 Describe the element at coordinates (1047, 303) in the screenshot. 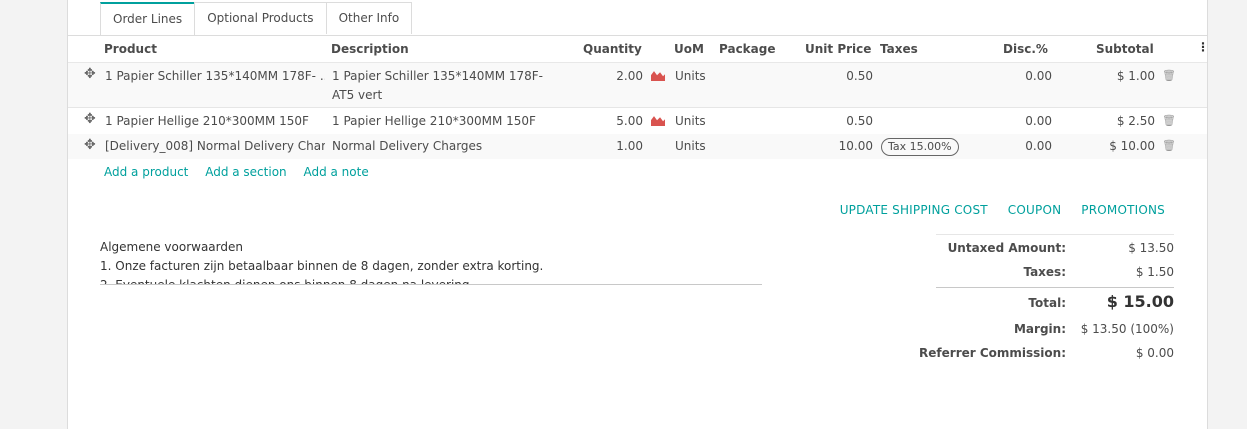

I see `total-label: Total:` at that location.